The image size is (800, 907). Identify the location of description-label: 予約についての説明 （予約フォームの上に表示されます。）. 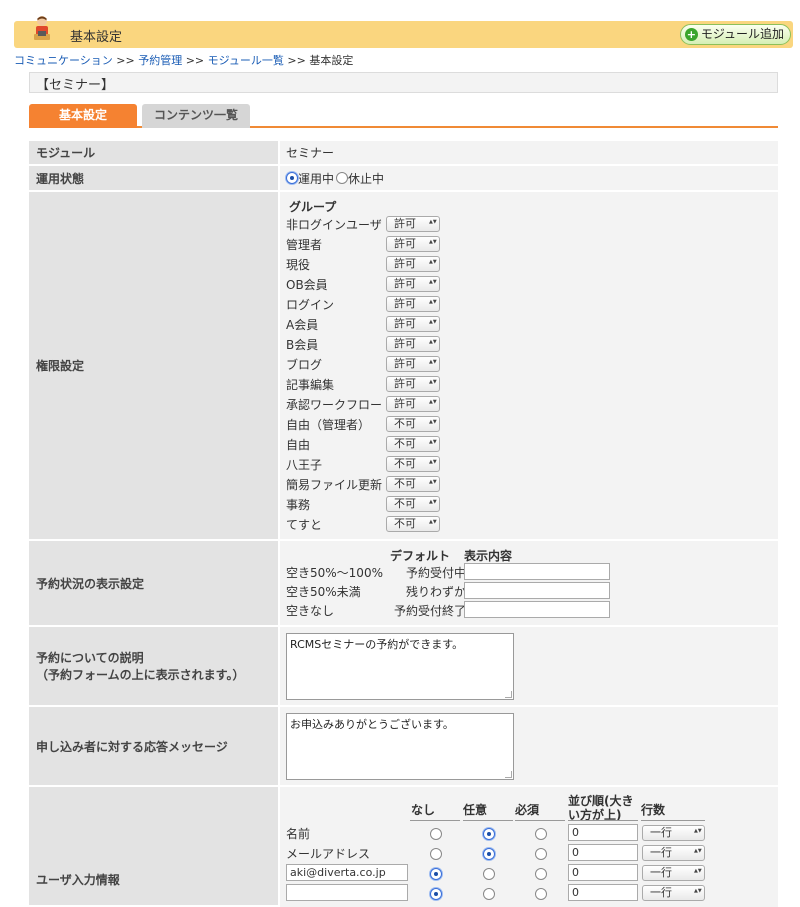
(153, 666).